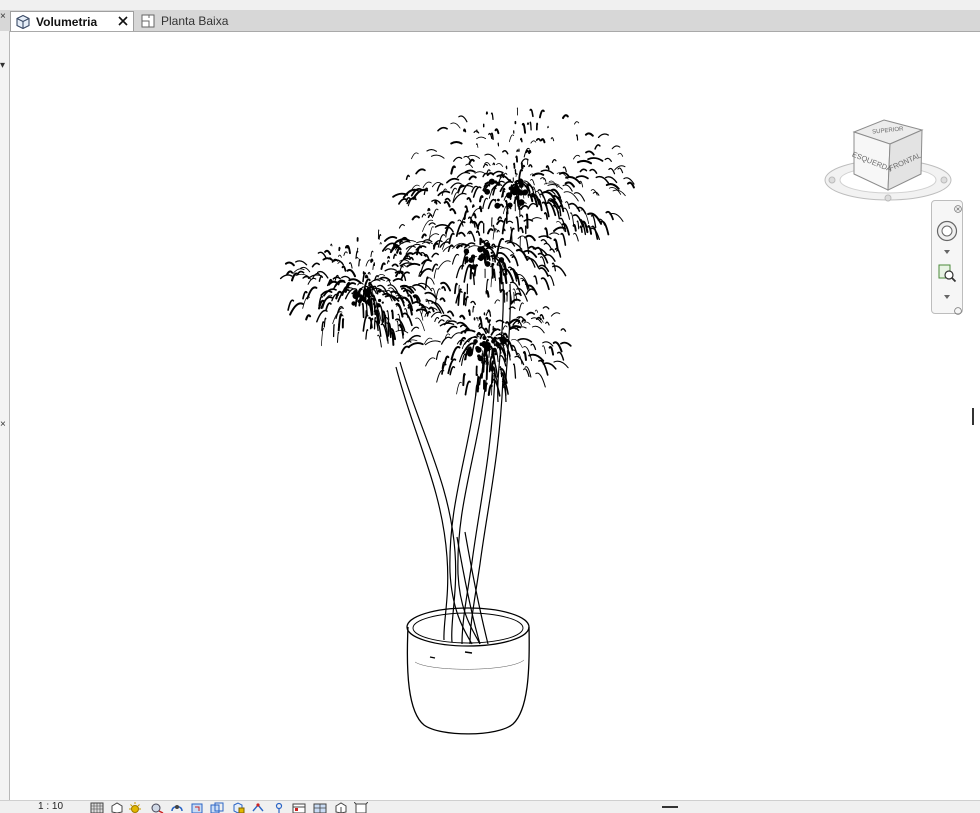 The height and width of the screenshot is (813, 980). Describe the element at coordinates (97, 807) in the screenshot. I see `detail-level-icon` at that location.